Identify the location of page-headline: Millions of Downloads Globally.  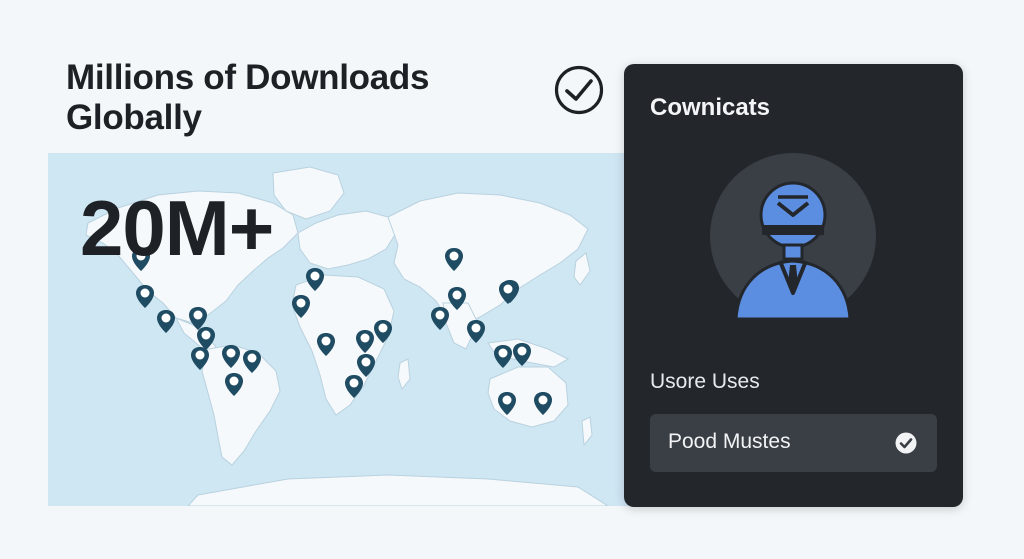
(296, 98).